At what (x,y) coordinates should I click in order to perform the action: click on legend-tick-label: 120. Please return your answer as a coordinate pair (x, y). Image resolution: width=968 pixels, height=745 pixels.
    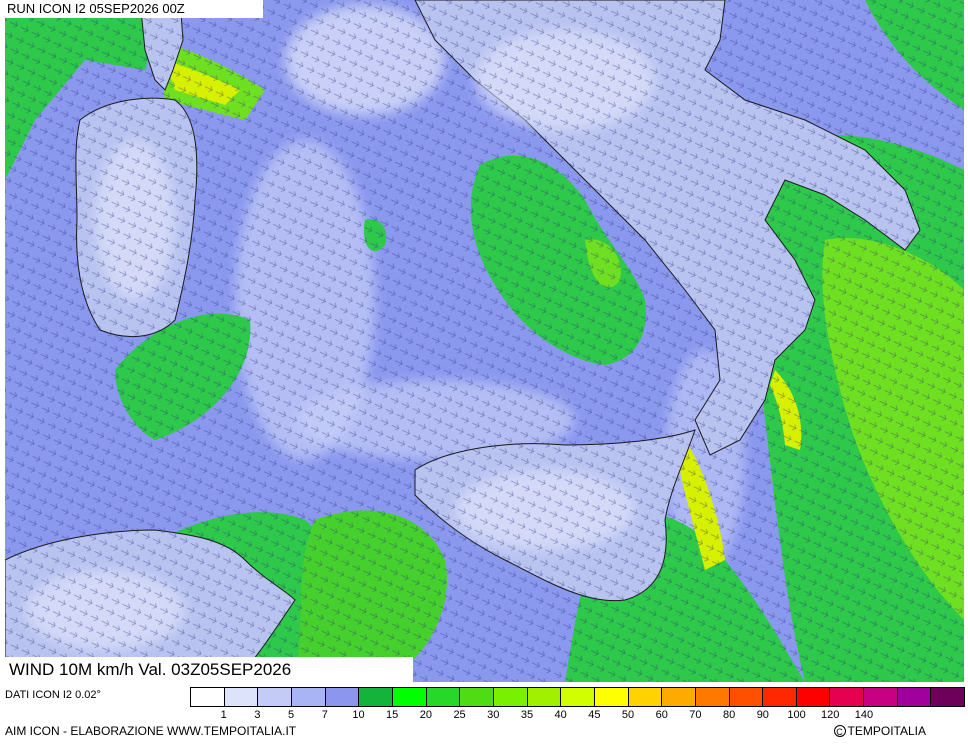
    Looking at the image, I should click on (830, 715).